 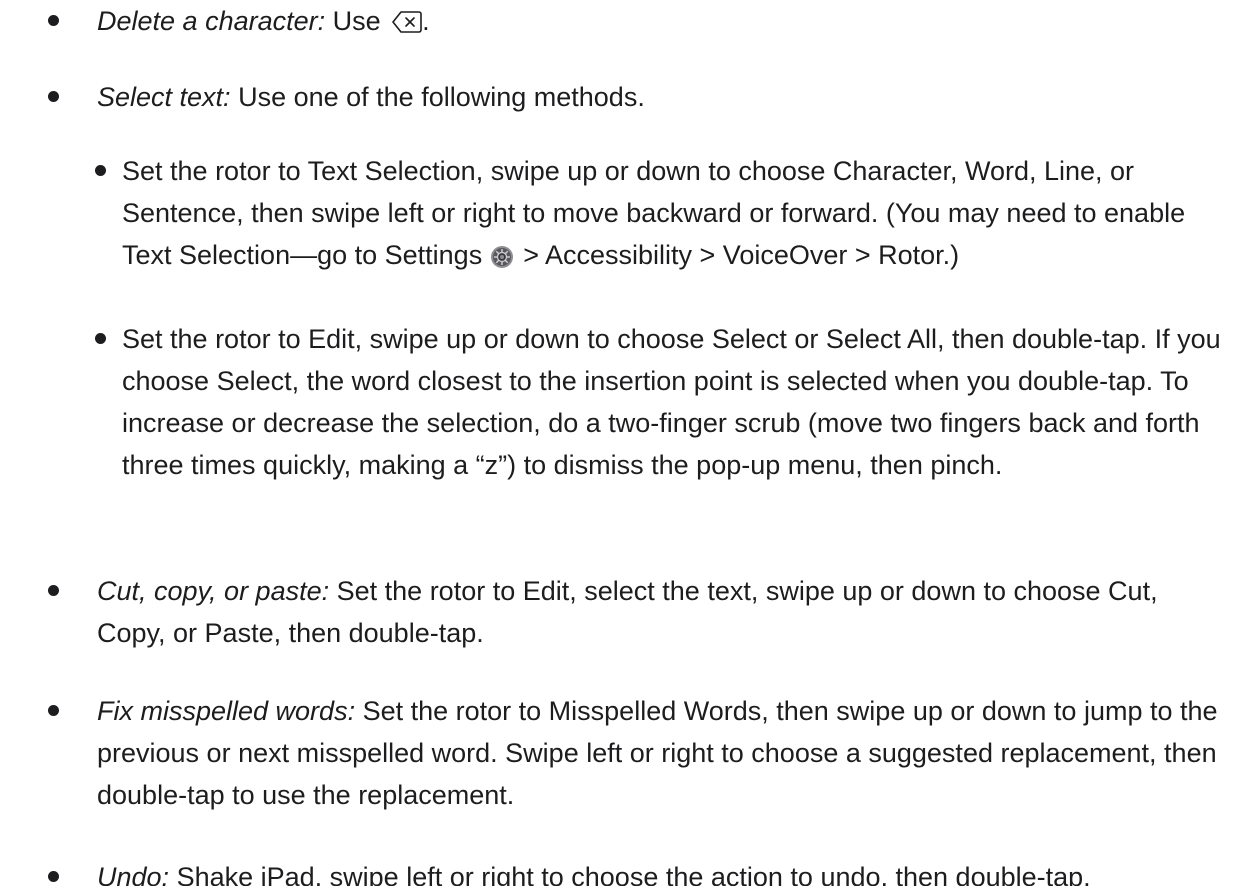 I want to click on item-body-end: > Accessibility > VoiceOver > Rotor.), so click(x=737, y=255).